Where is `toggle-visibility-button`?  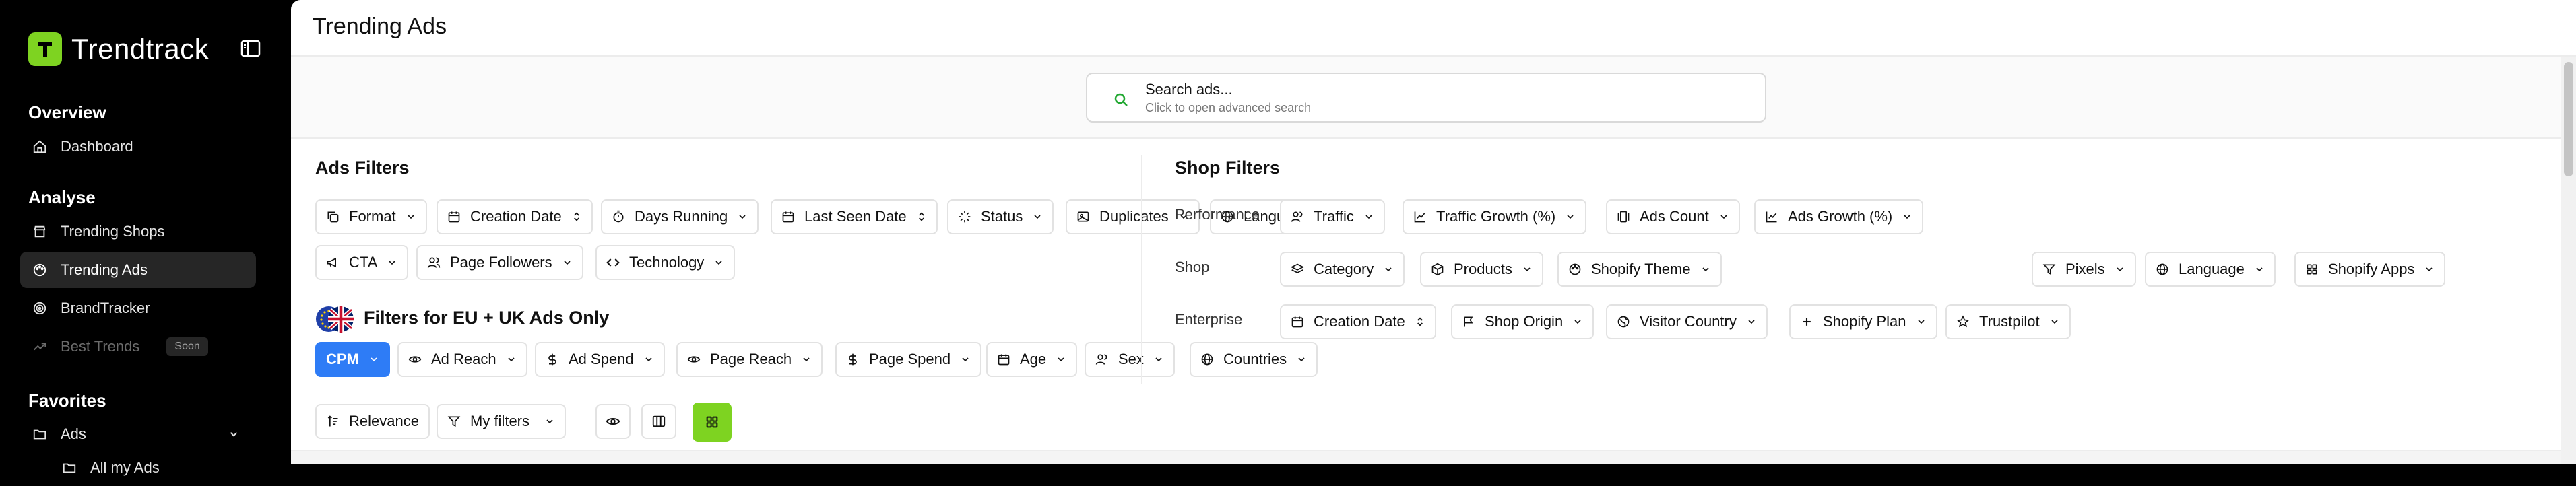 toggle-visibility-button is located at coordinates (613, 421).